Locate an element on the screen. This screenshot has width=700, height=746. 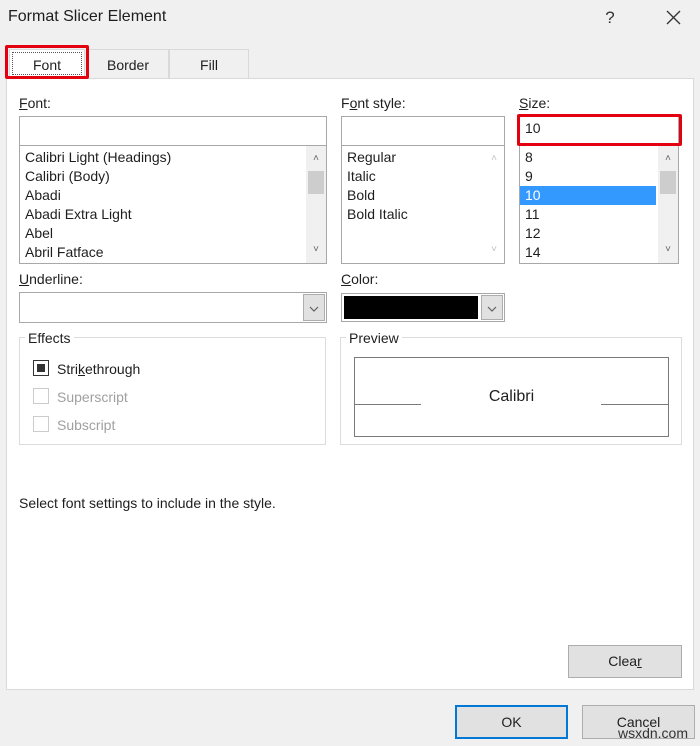
color-label: Color: is located at coordinates (359, 279).